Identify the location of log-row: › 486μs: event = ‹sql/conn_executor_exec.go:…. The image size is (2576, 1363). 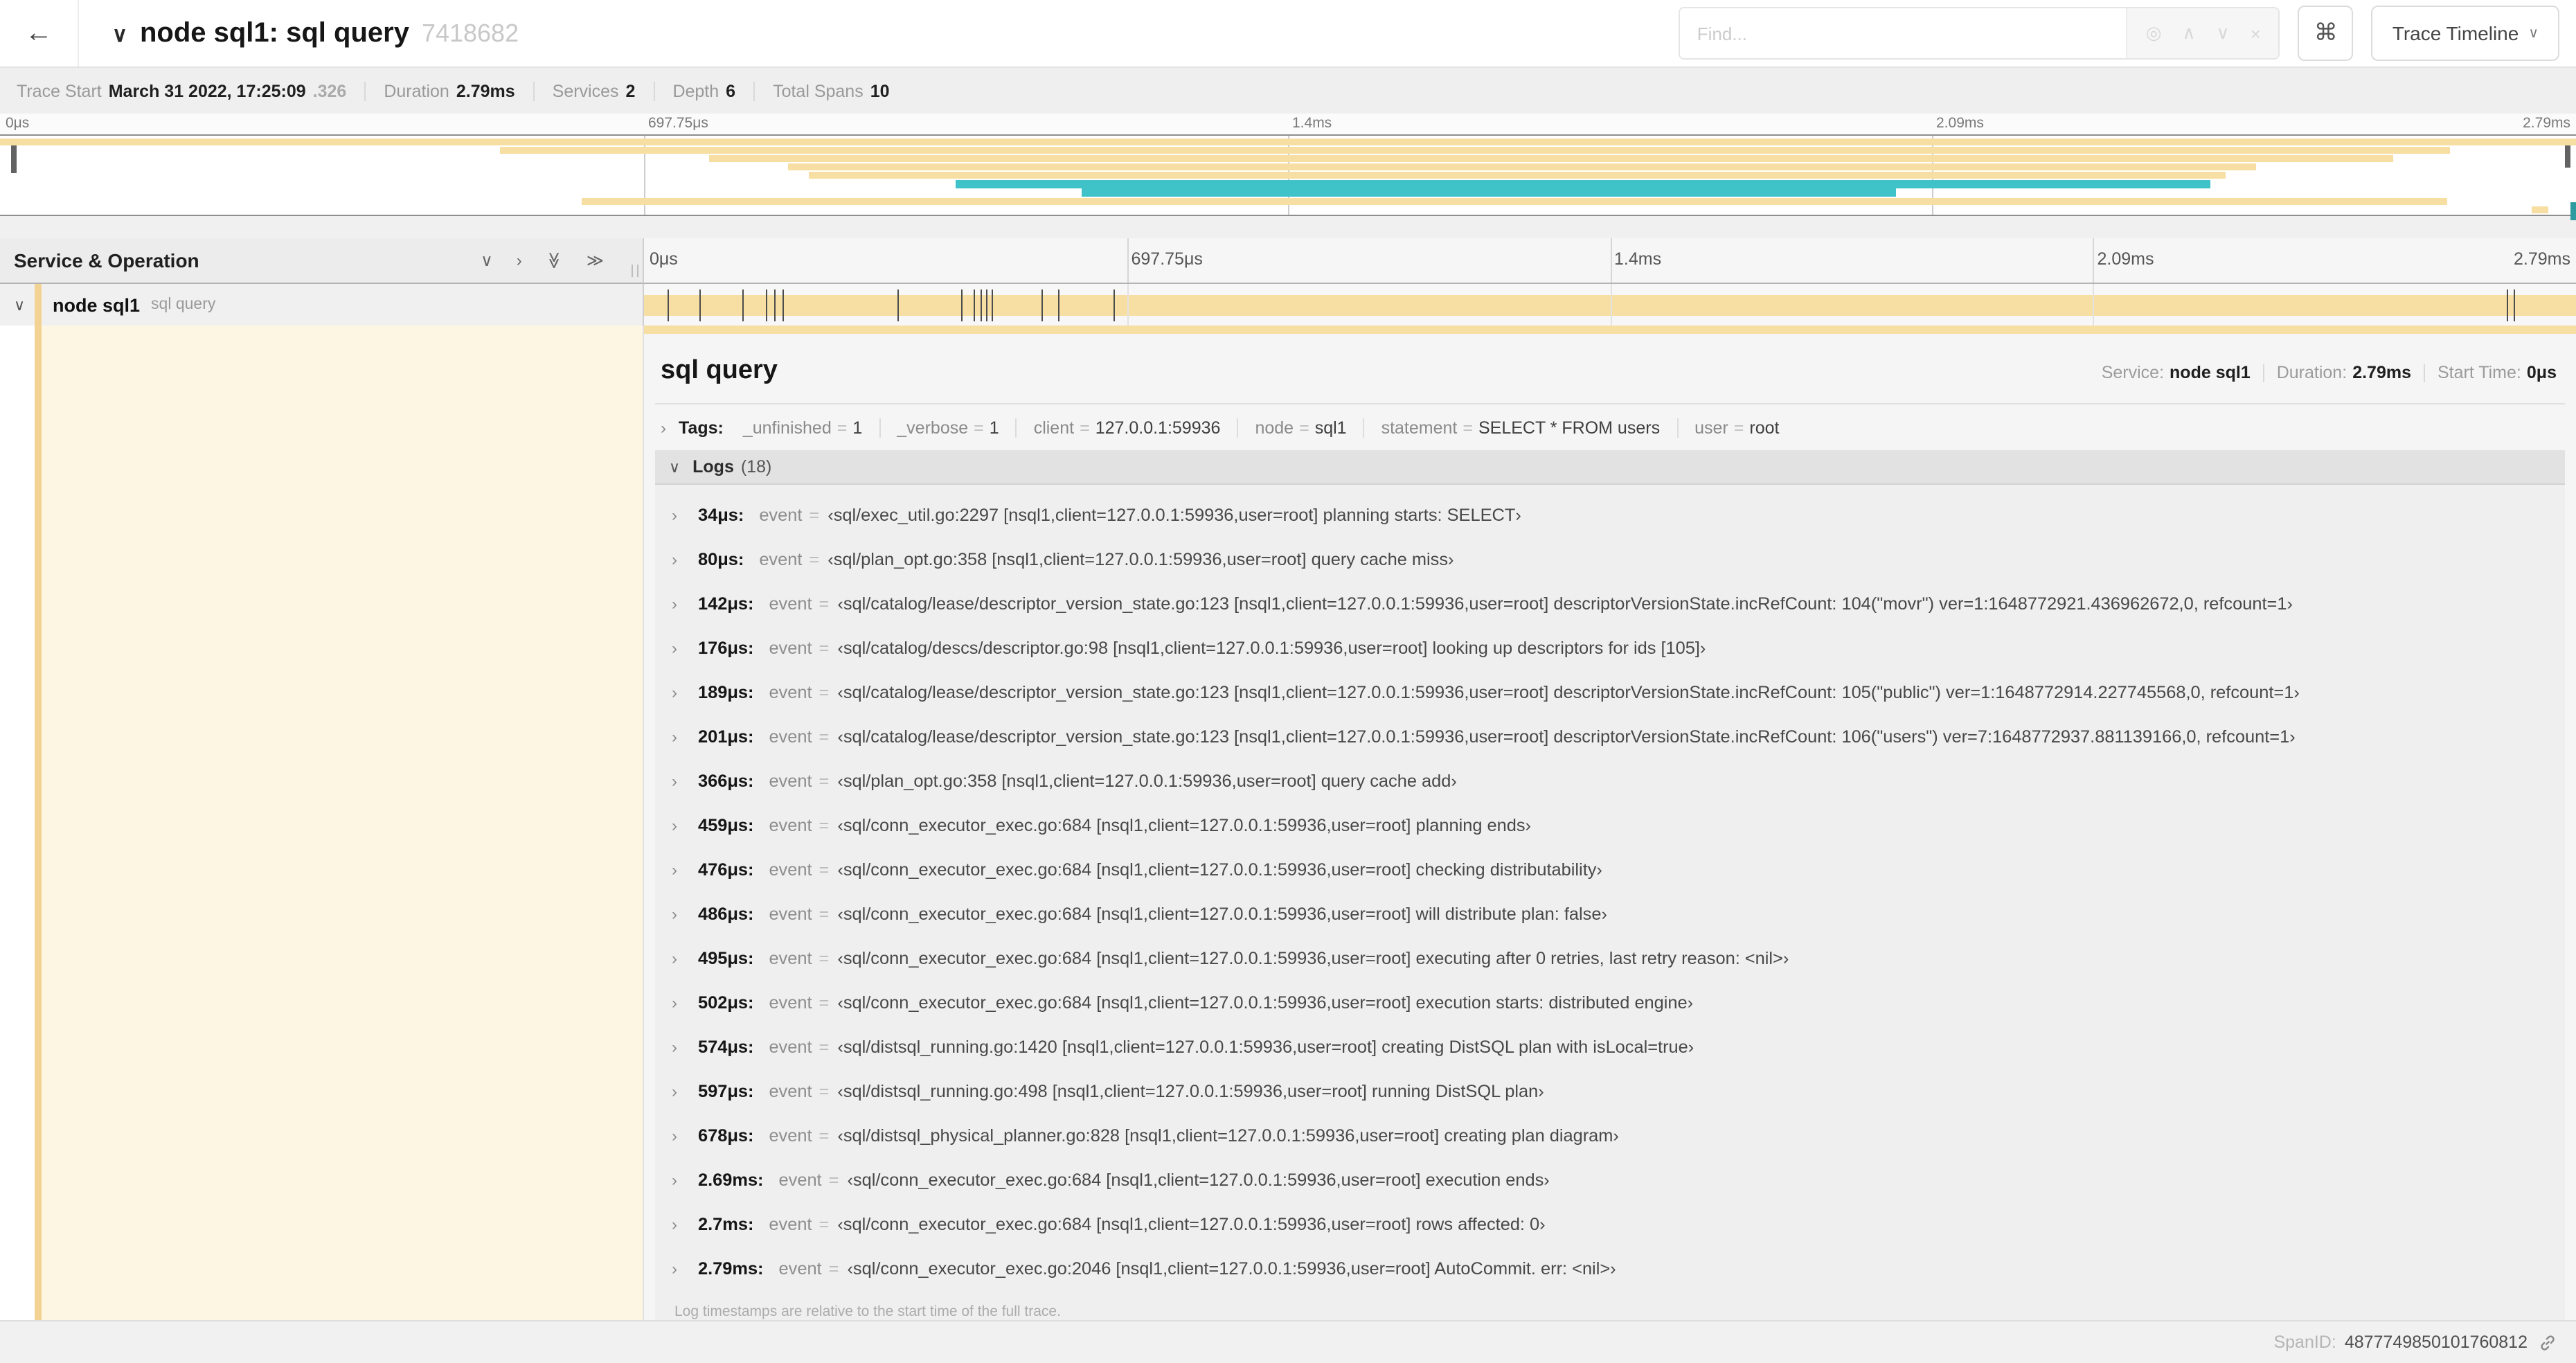
(1618, 914).